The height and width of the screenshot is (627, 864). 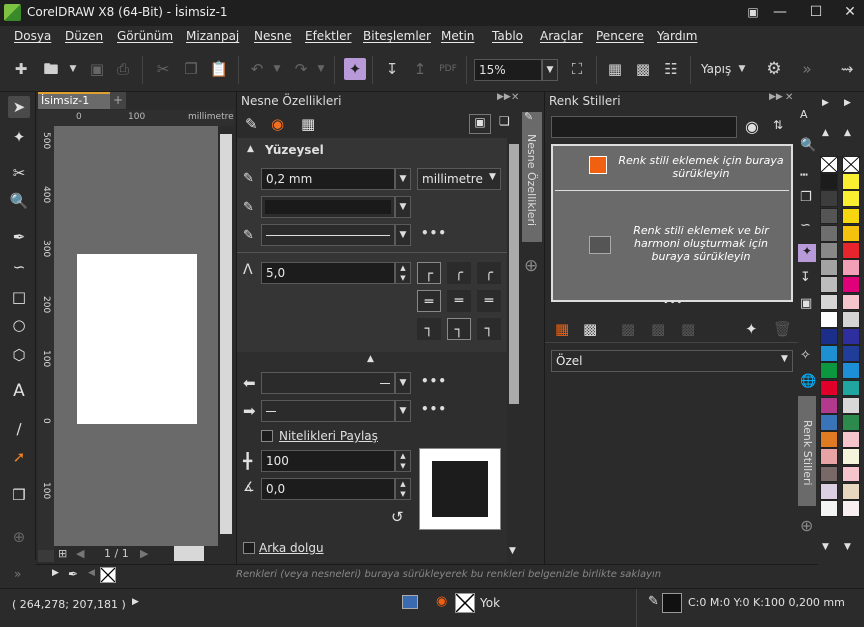 What do you see at coordinates (804, 114) in the screenshot?
I see `text-docker-icon: A` at bounding box center [804, 114].